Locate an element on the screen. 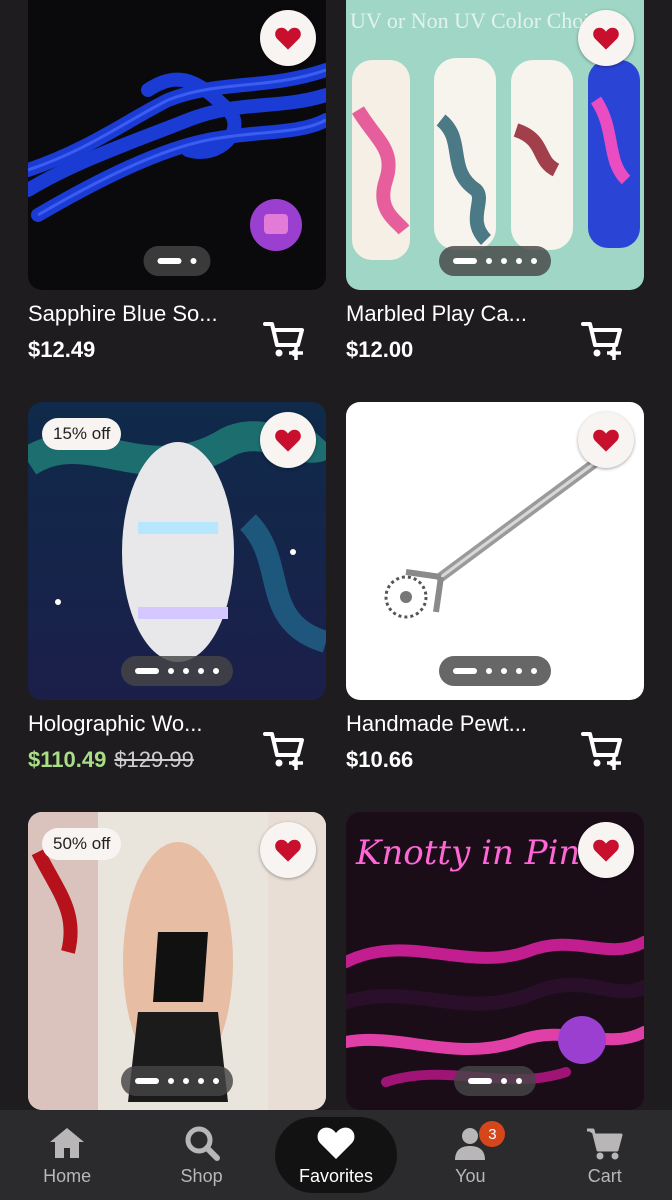 Image resolution: width=672 pixels, height=1200 pixels. original-price: $129.99 is located at coordinates (154, 759).